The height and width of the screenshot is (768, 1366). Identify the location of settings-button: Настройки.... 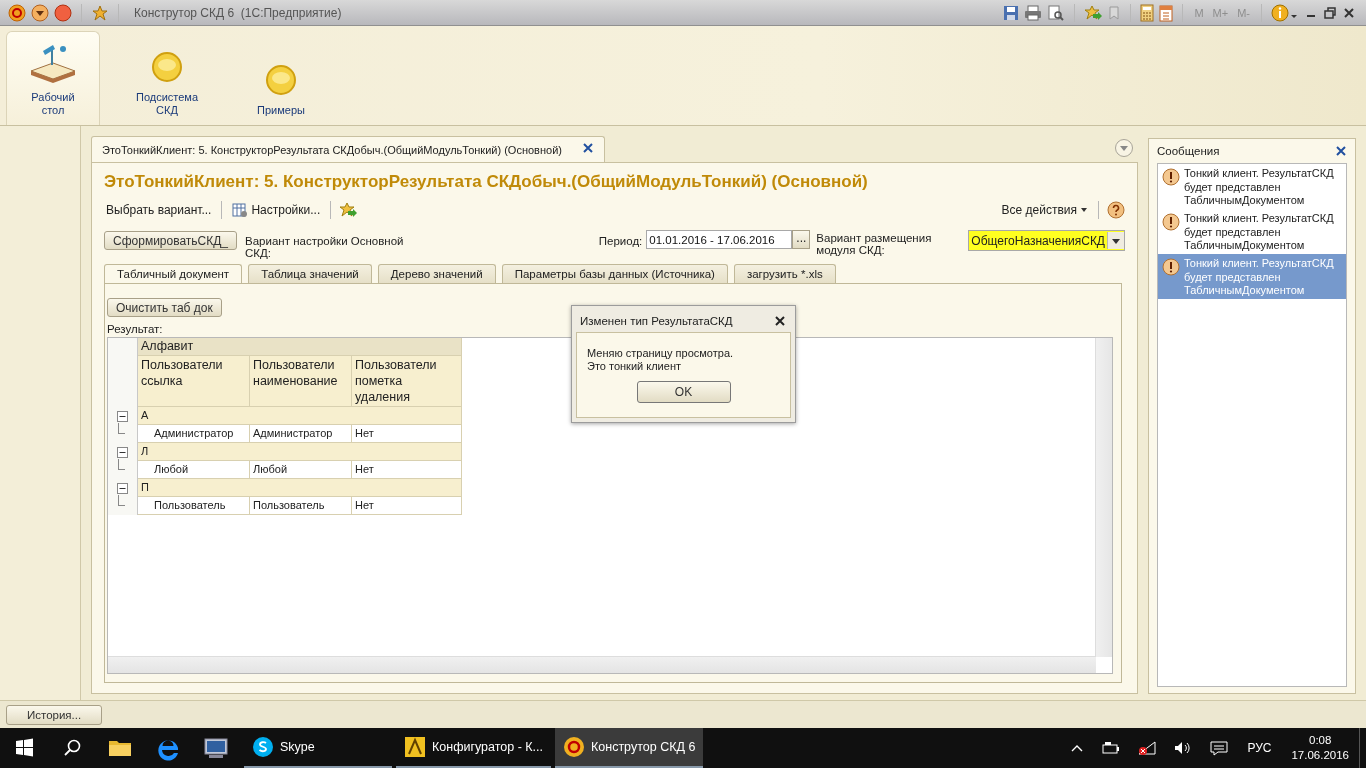
(276, 210).